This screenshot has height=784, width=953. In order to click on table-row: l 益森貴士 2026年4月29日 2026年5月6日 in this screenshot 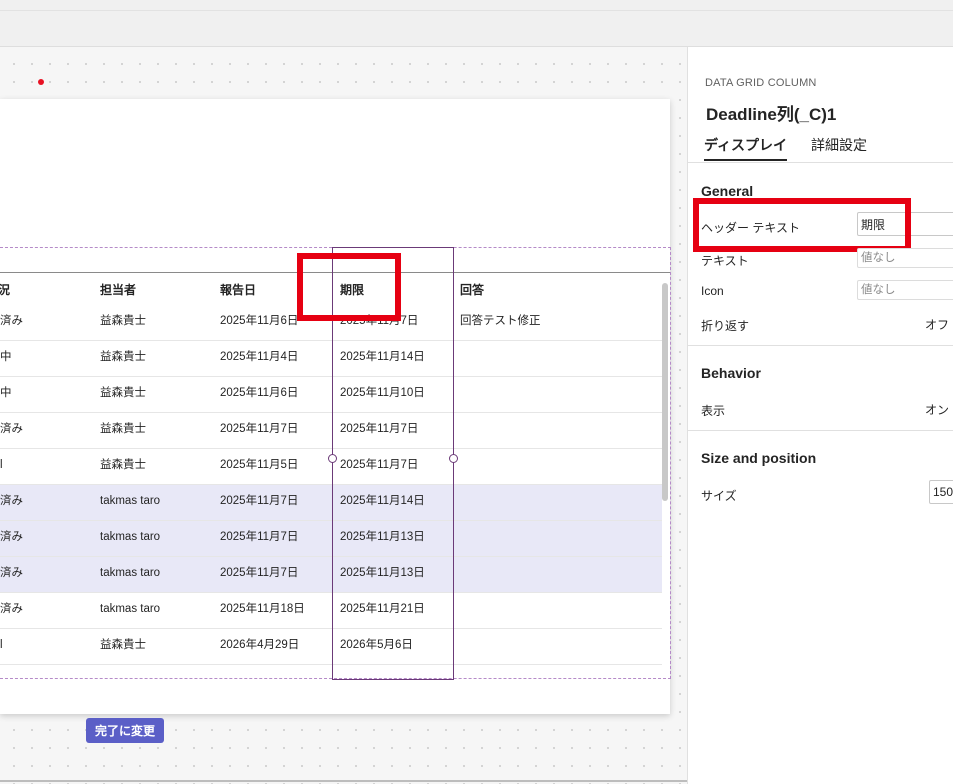, I will do `click(331, 647)`.